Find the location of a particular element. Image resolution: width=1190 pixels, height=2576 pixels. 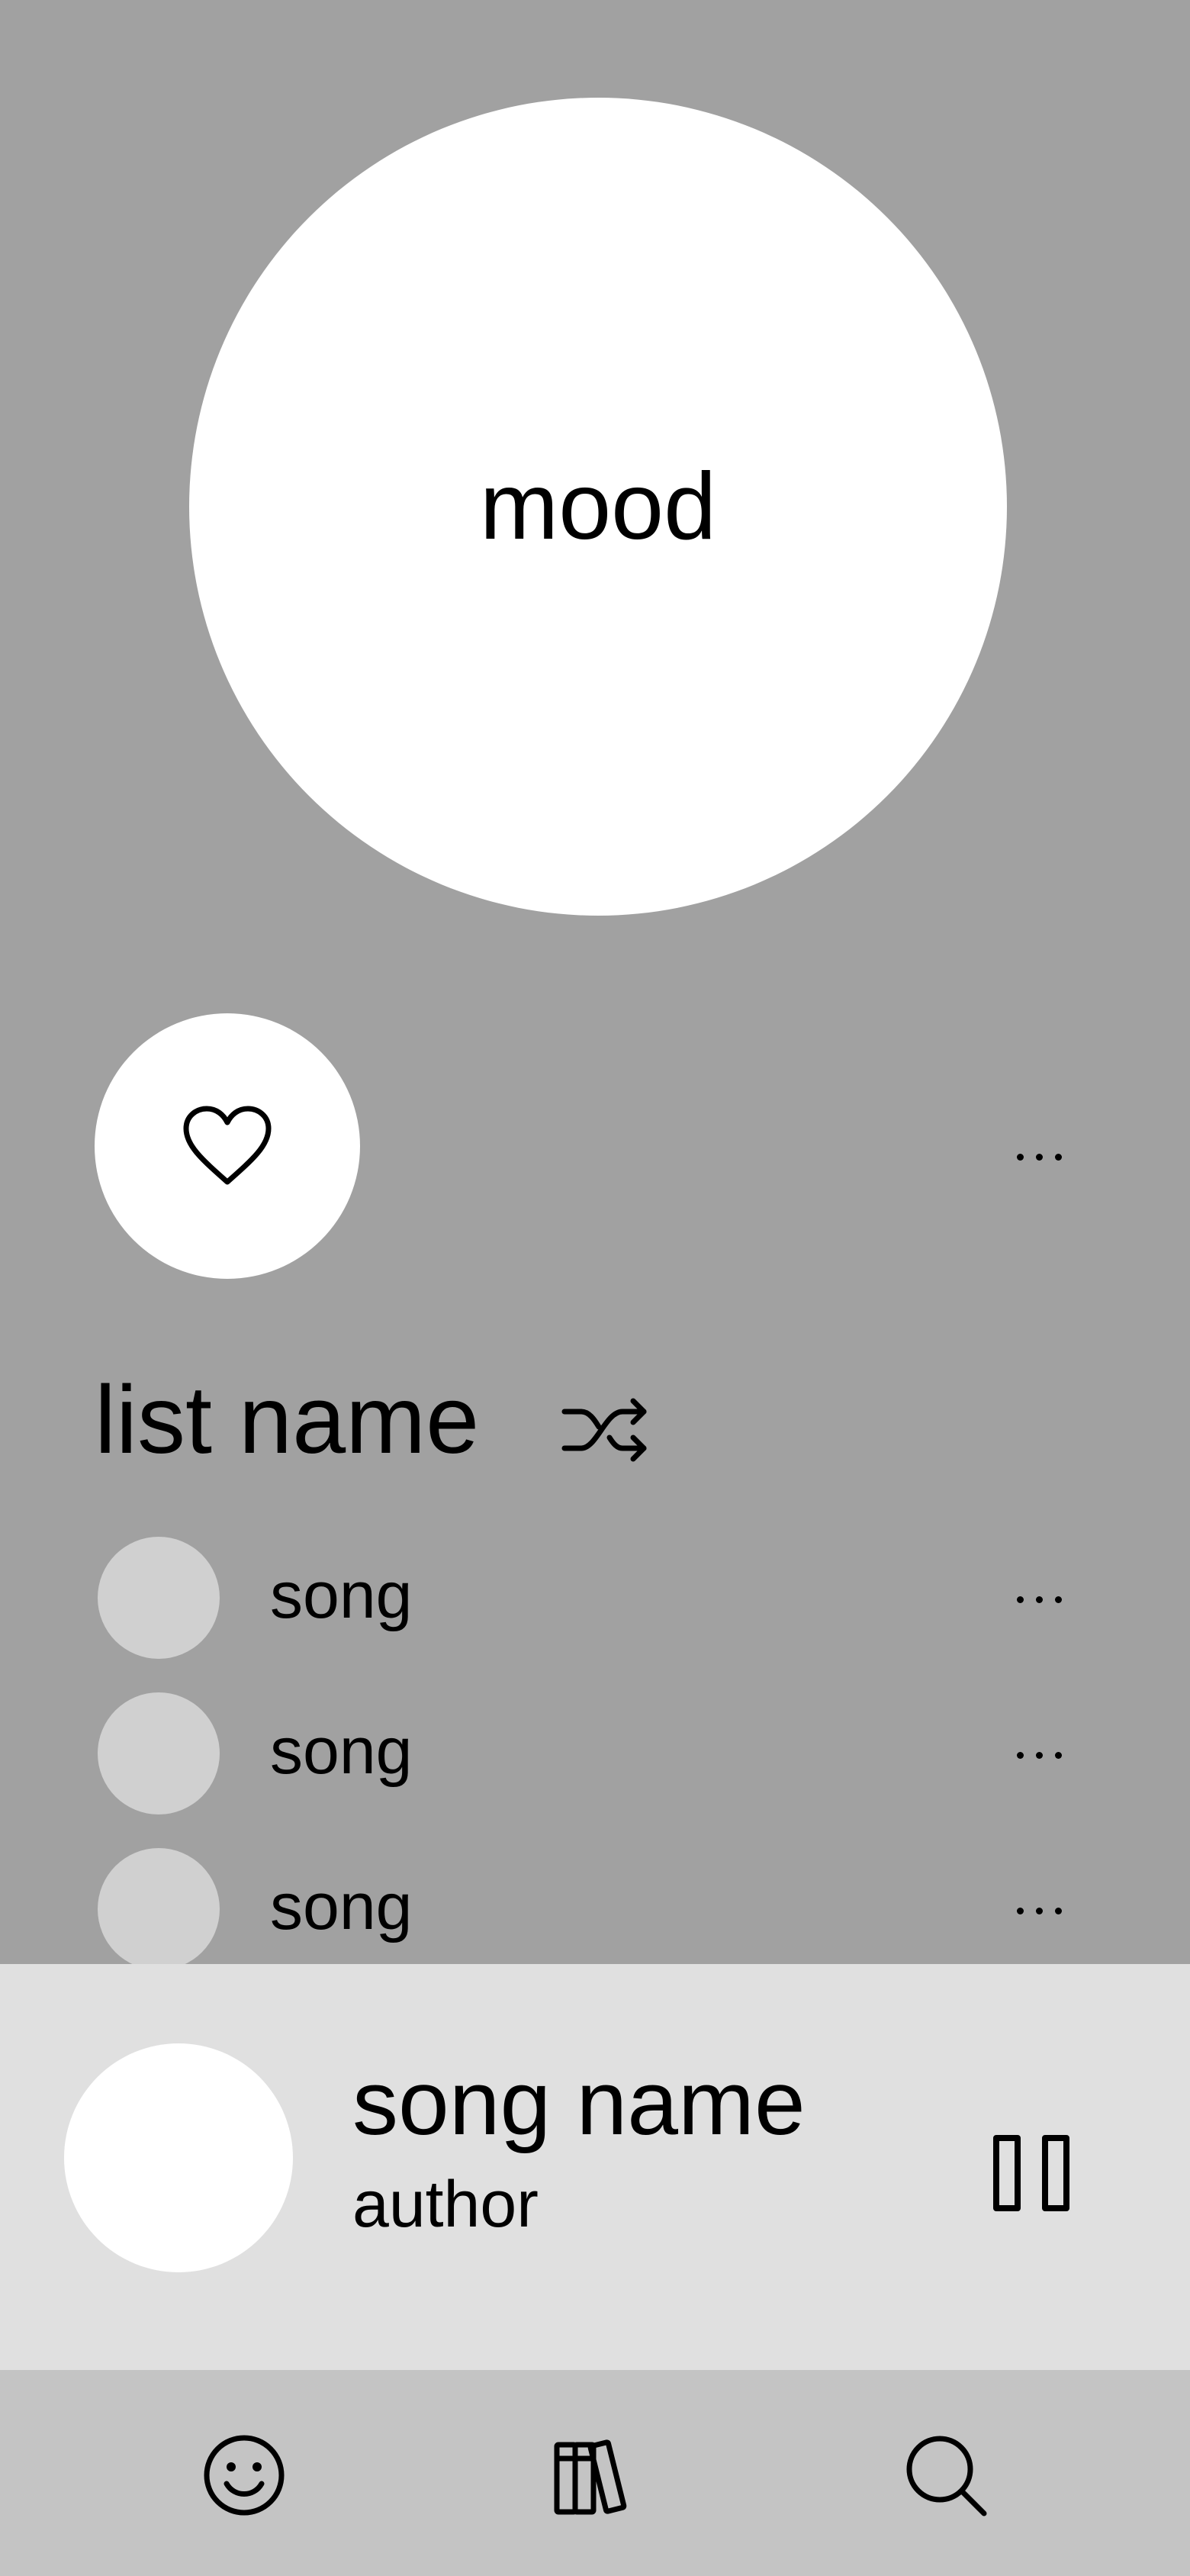

album-cover is located at coordinates (178, 2157).